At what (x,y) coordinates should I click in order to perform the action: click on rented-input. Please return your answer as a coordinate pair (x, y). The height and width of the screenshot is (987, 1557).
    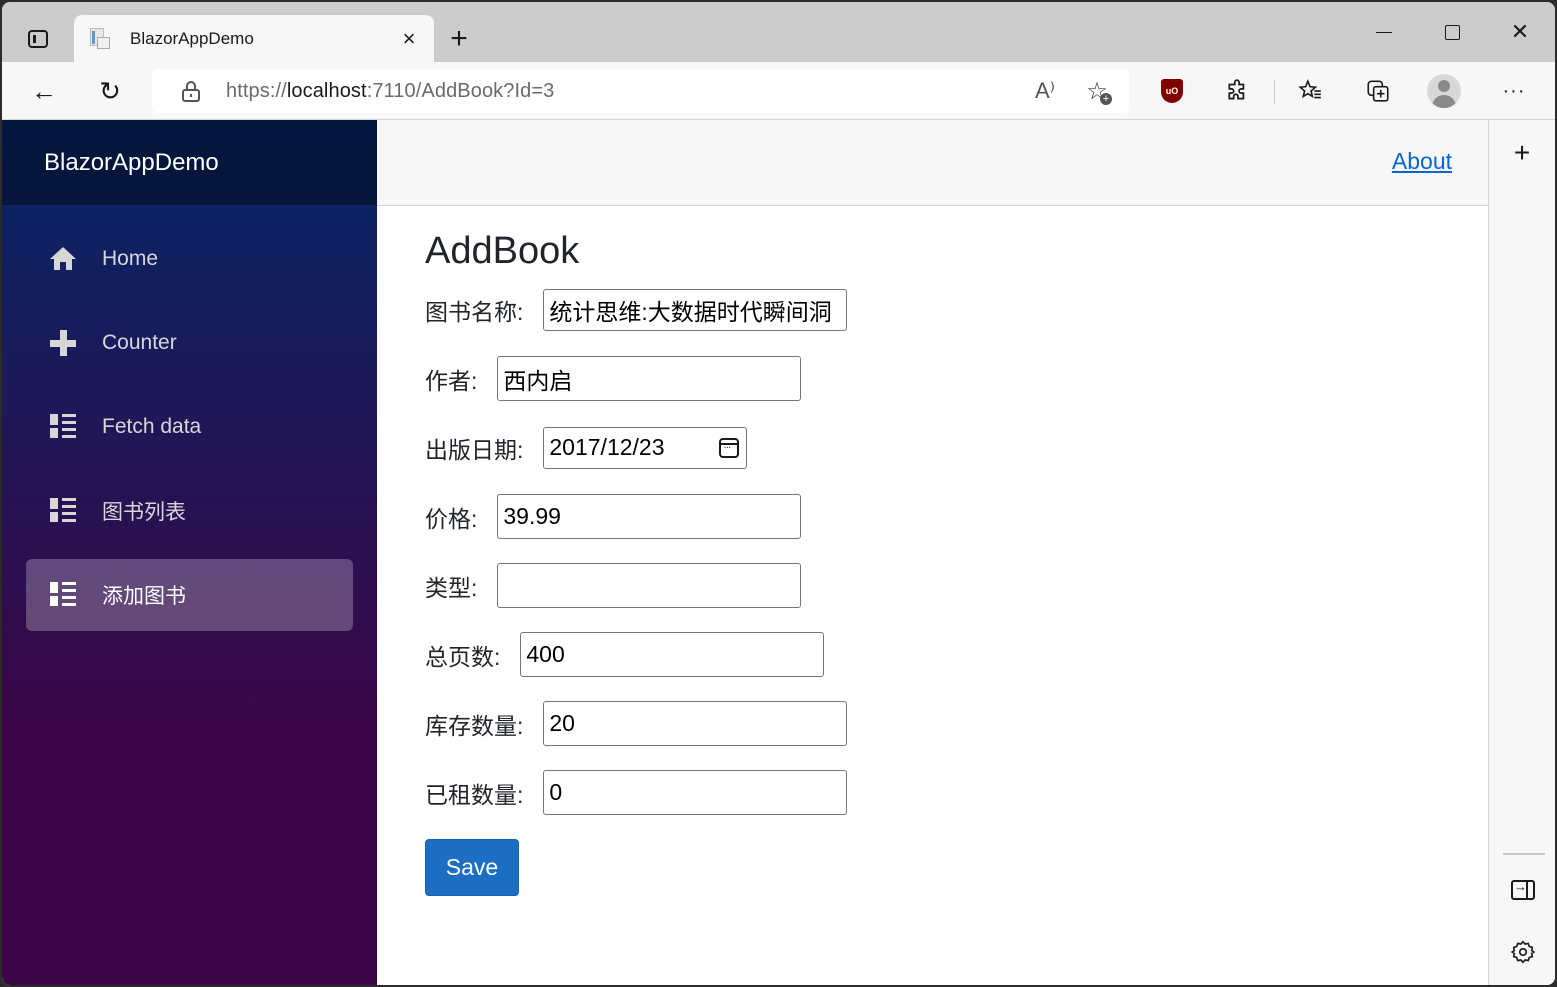
    Looking at the image, I should click on (695, 792).